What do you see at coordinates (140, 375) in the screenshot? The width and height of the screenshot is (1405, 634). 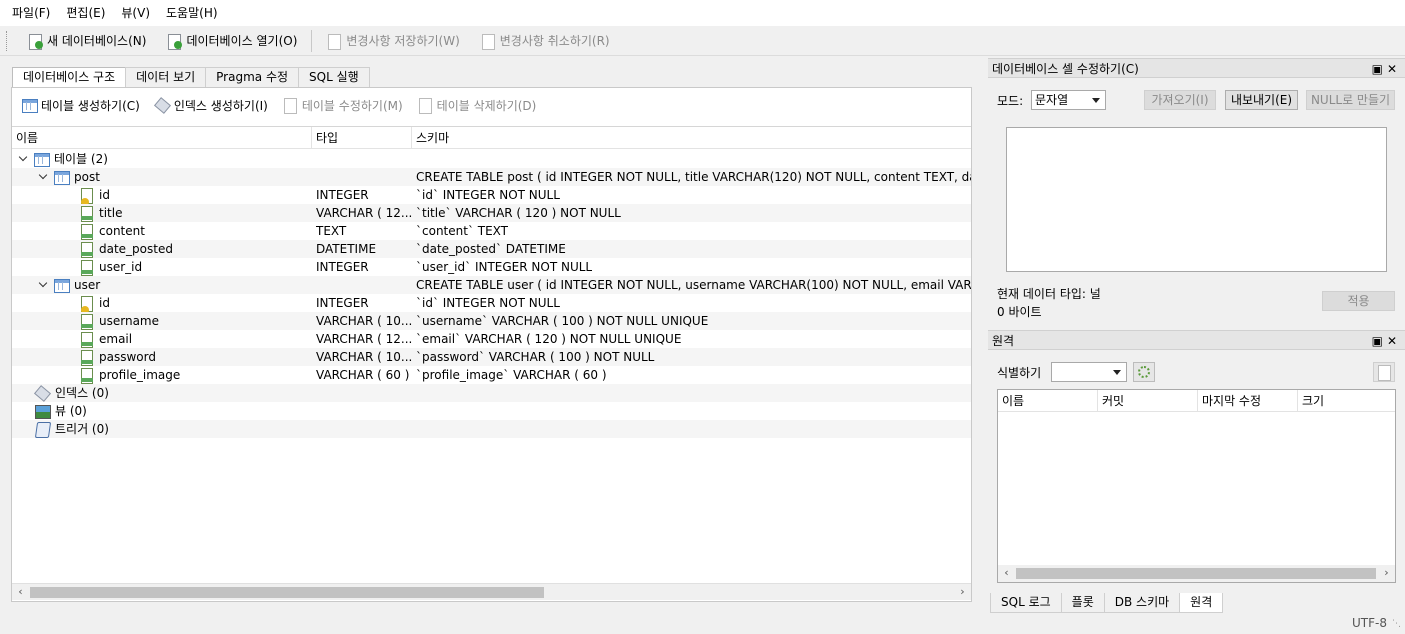 I see `field-name: profile_image` at bounding box center [140, 375].